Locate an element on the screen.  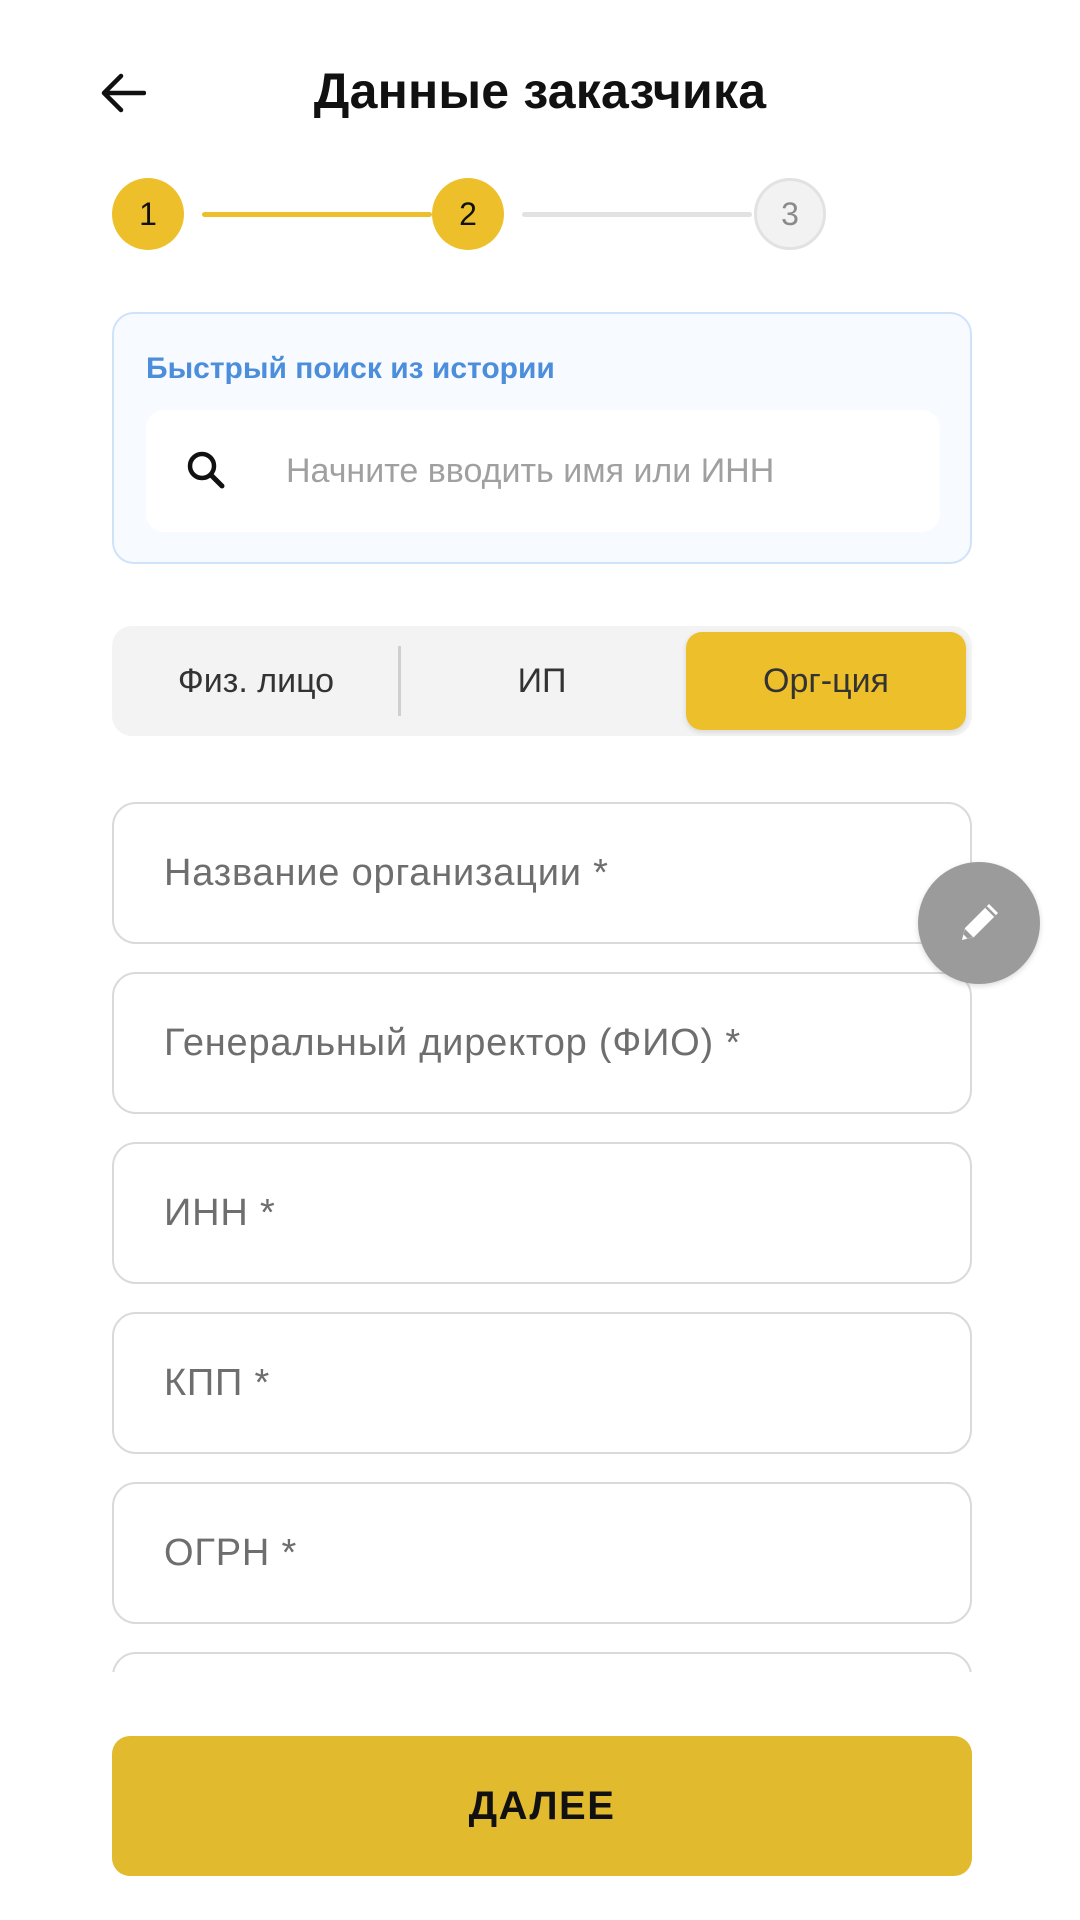
kpp-field is located at coordinates (542, 1383).